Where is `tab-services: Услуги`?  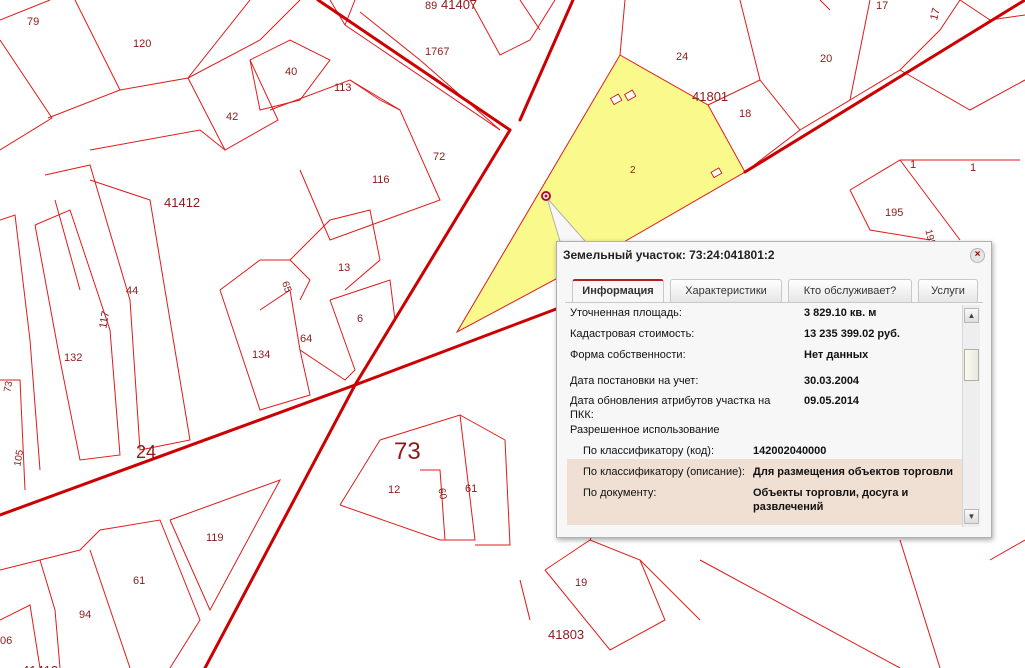
tab-services: Услуги is located at coordinates (948, 290).